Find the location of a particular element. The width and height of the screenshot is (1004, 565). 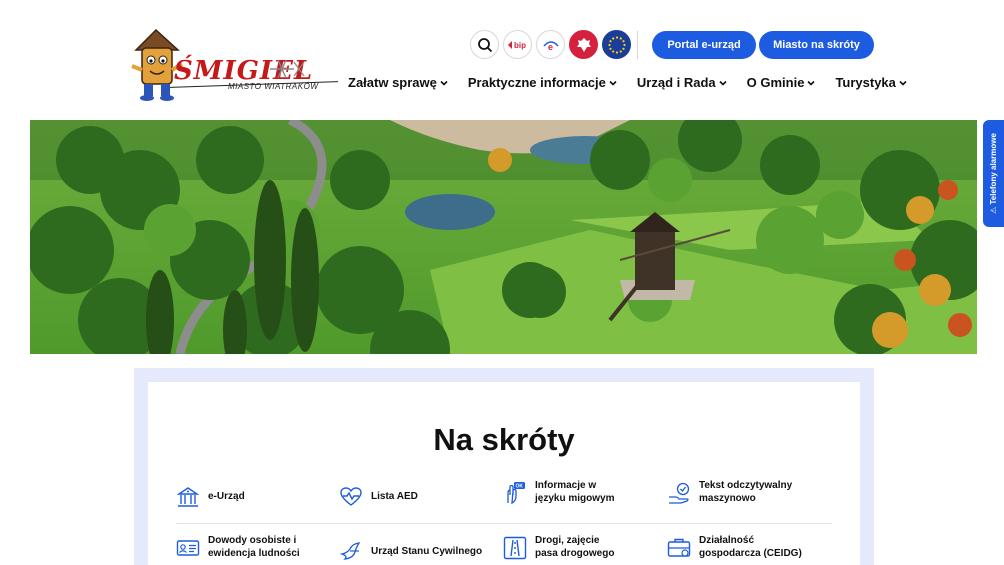

emergency-phones-tab: ⚠ Telefony alarmowe is located at coordinates (993, 173).